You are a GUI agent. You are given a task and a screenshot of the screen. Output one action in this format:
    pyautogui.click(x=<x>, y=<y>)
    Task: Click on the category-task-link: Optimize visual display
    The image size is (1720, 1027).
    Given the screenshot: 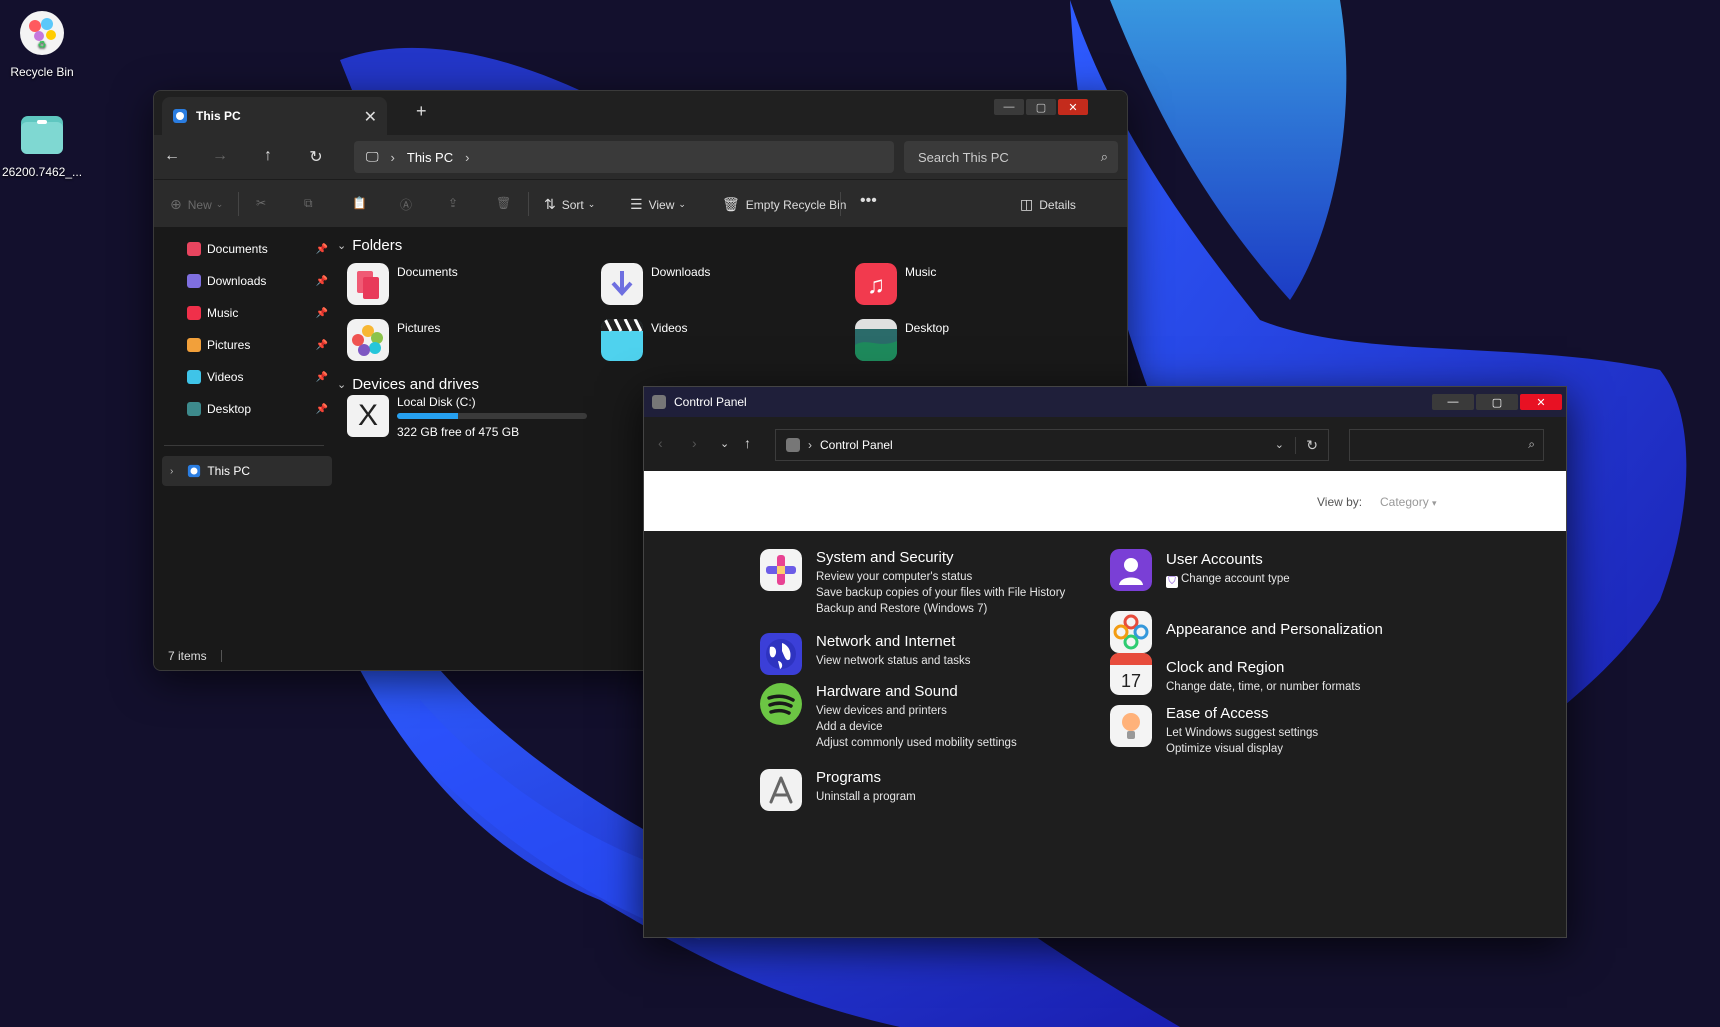 What is the action you would take?
    pyautogui.click(x=1242, y=749)
    